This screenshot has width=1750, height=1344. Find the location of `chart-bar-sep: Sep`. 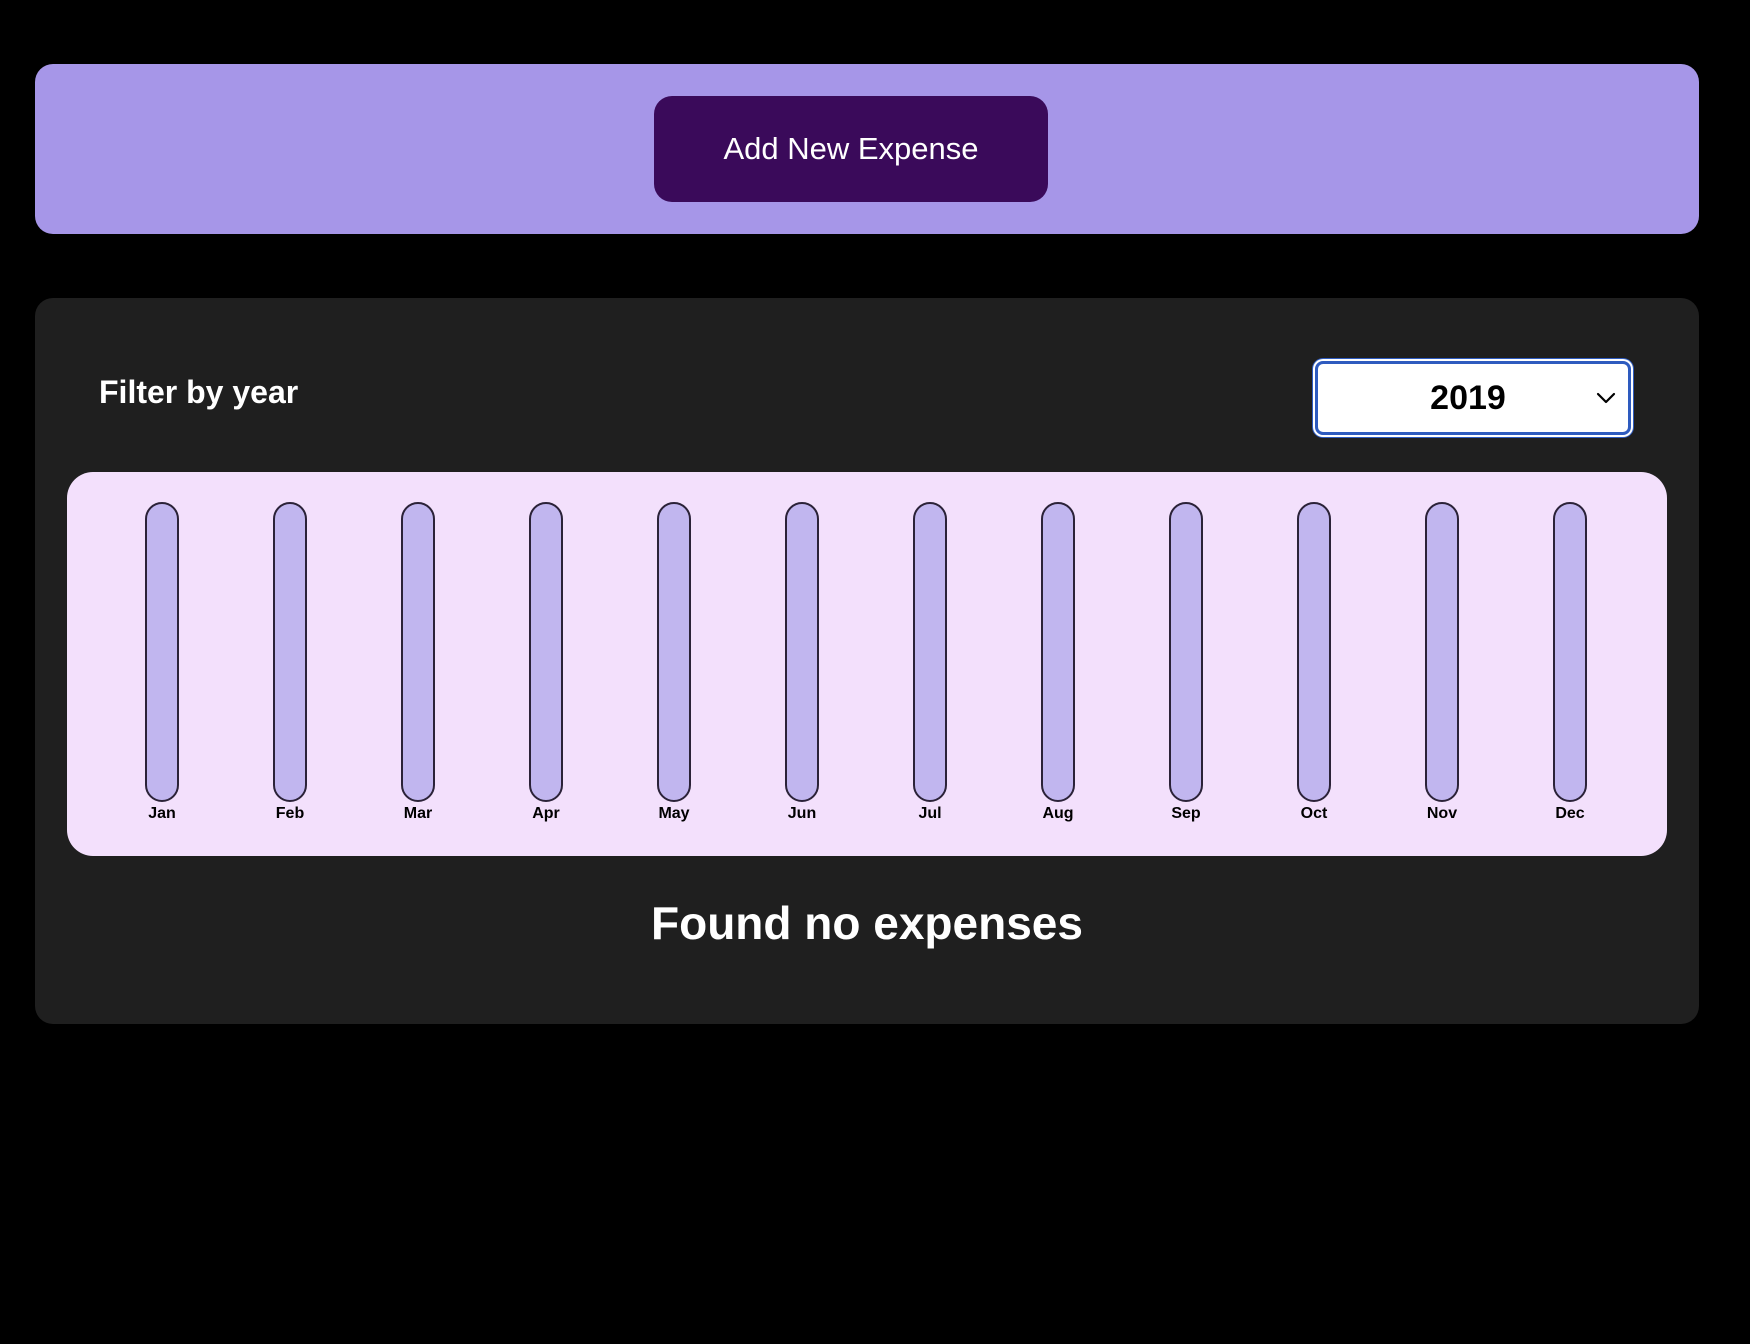

chart-bar-sep: Sep is located at coordinates (1186, 662).